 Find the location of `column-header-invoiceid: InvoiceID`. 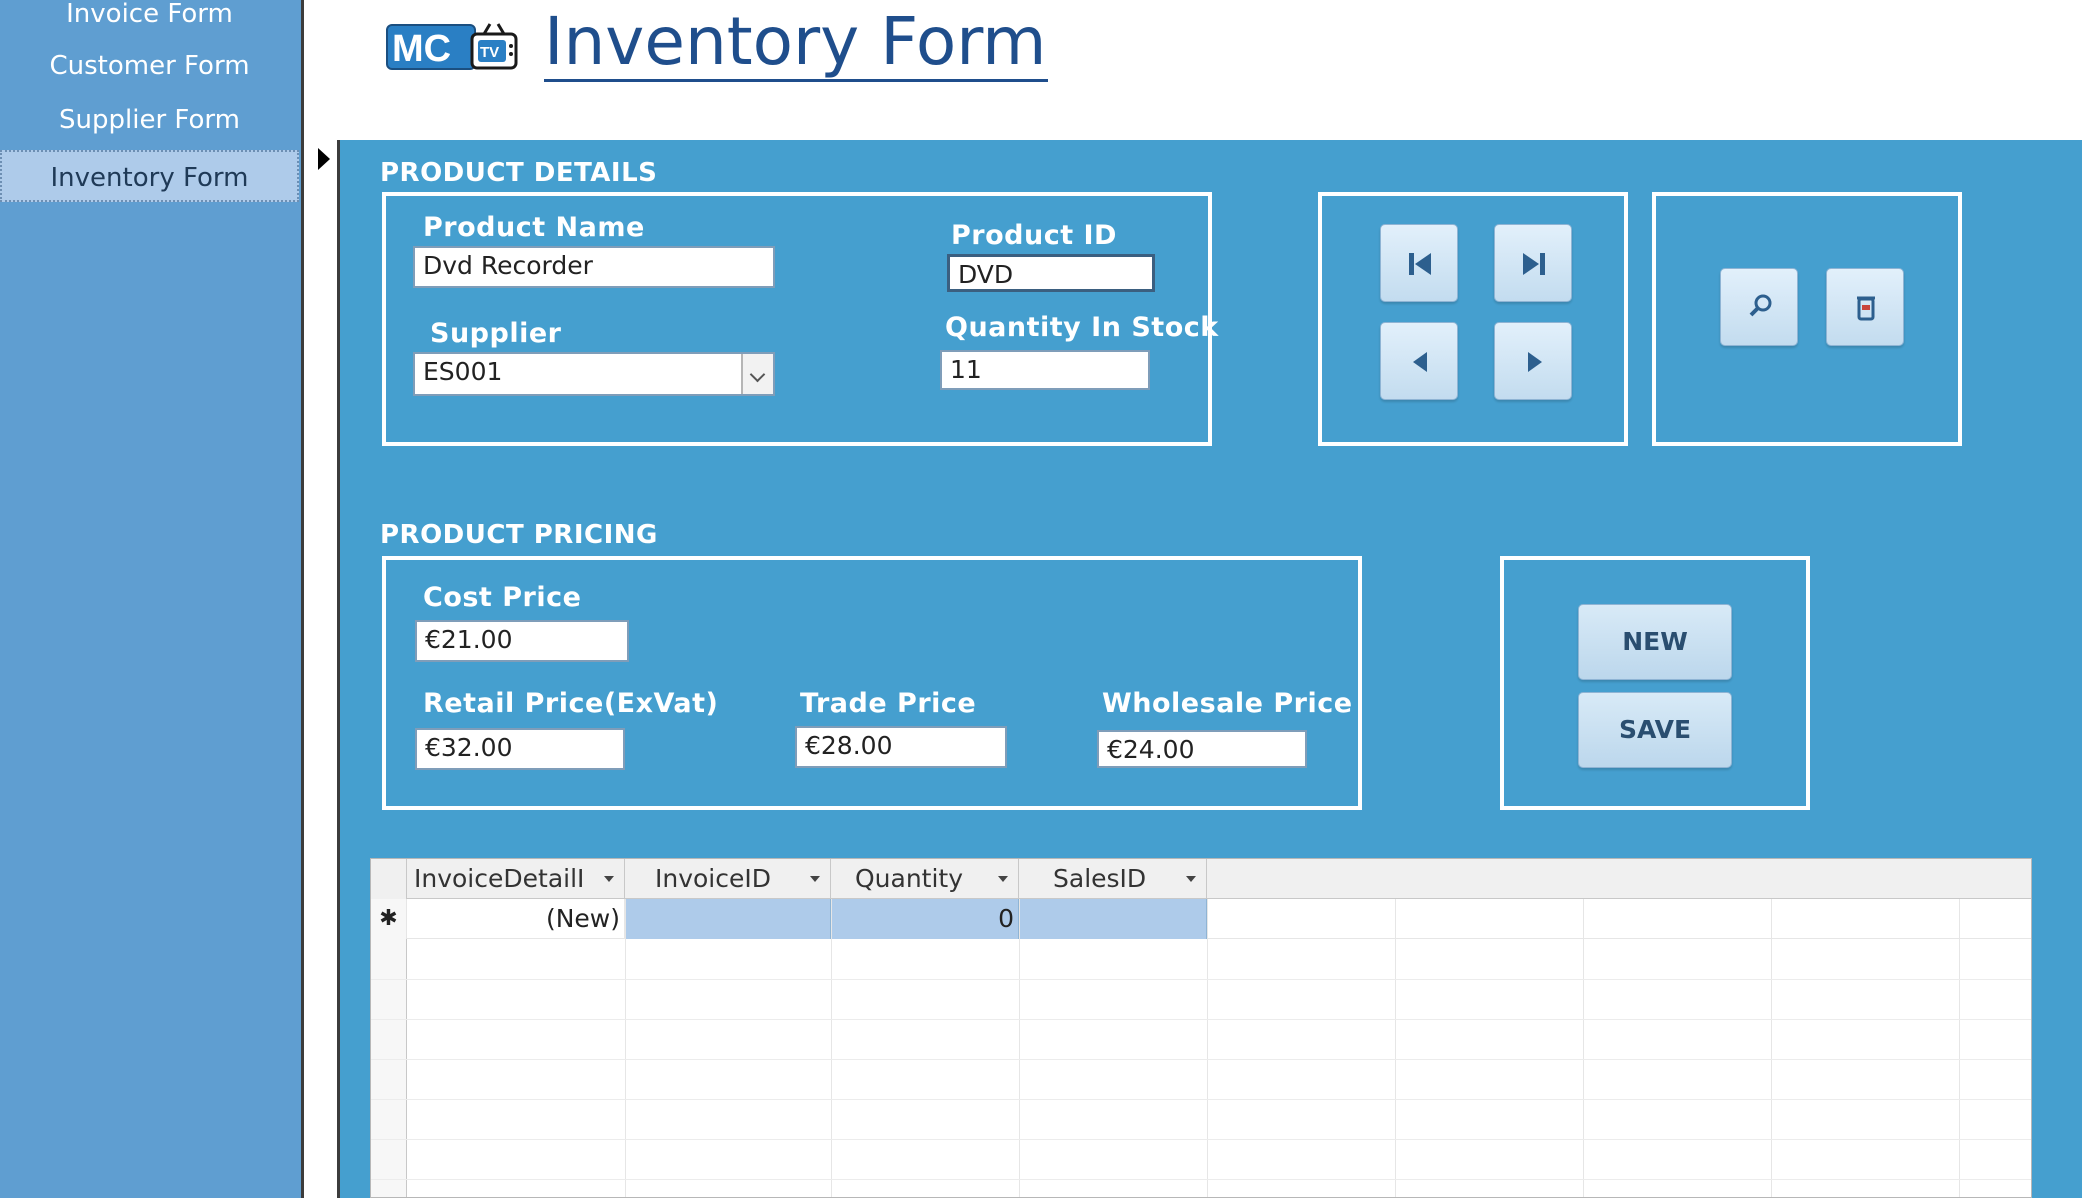

column-header-invoiceid: InvoiceID is located at coordinates (728, 879).